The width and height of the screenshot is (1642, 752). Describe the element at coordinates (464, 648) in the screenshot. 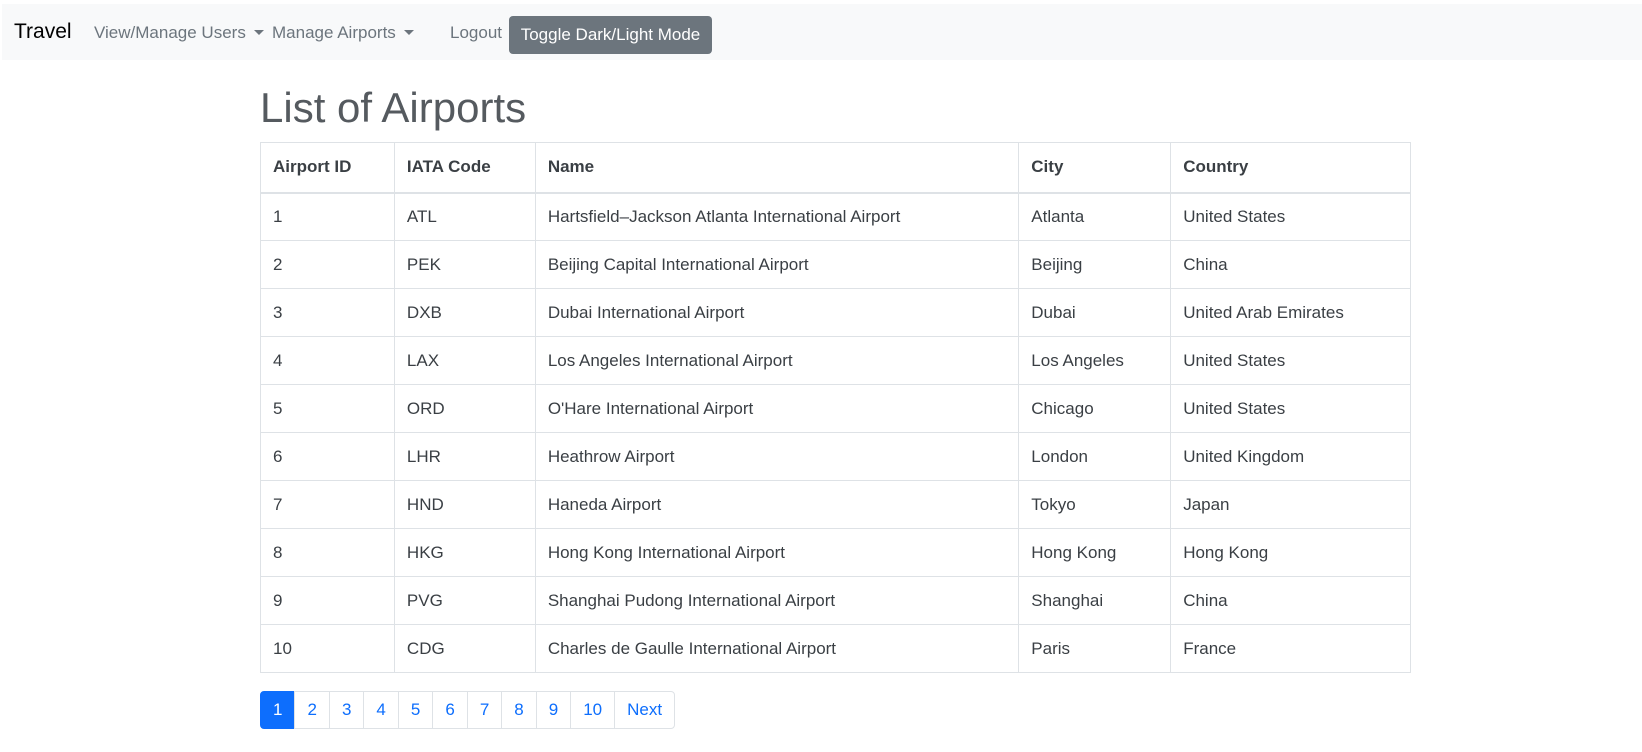

I see `cell-iata-code: CDG` at that location.